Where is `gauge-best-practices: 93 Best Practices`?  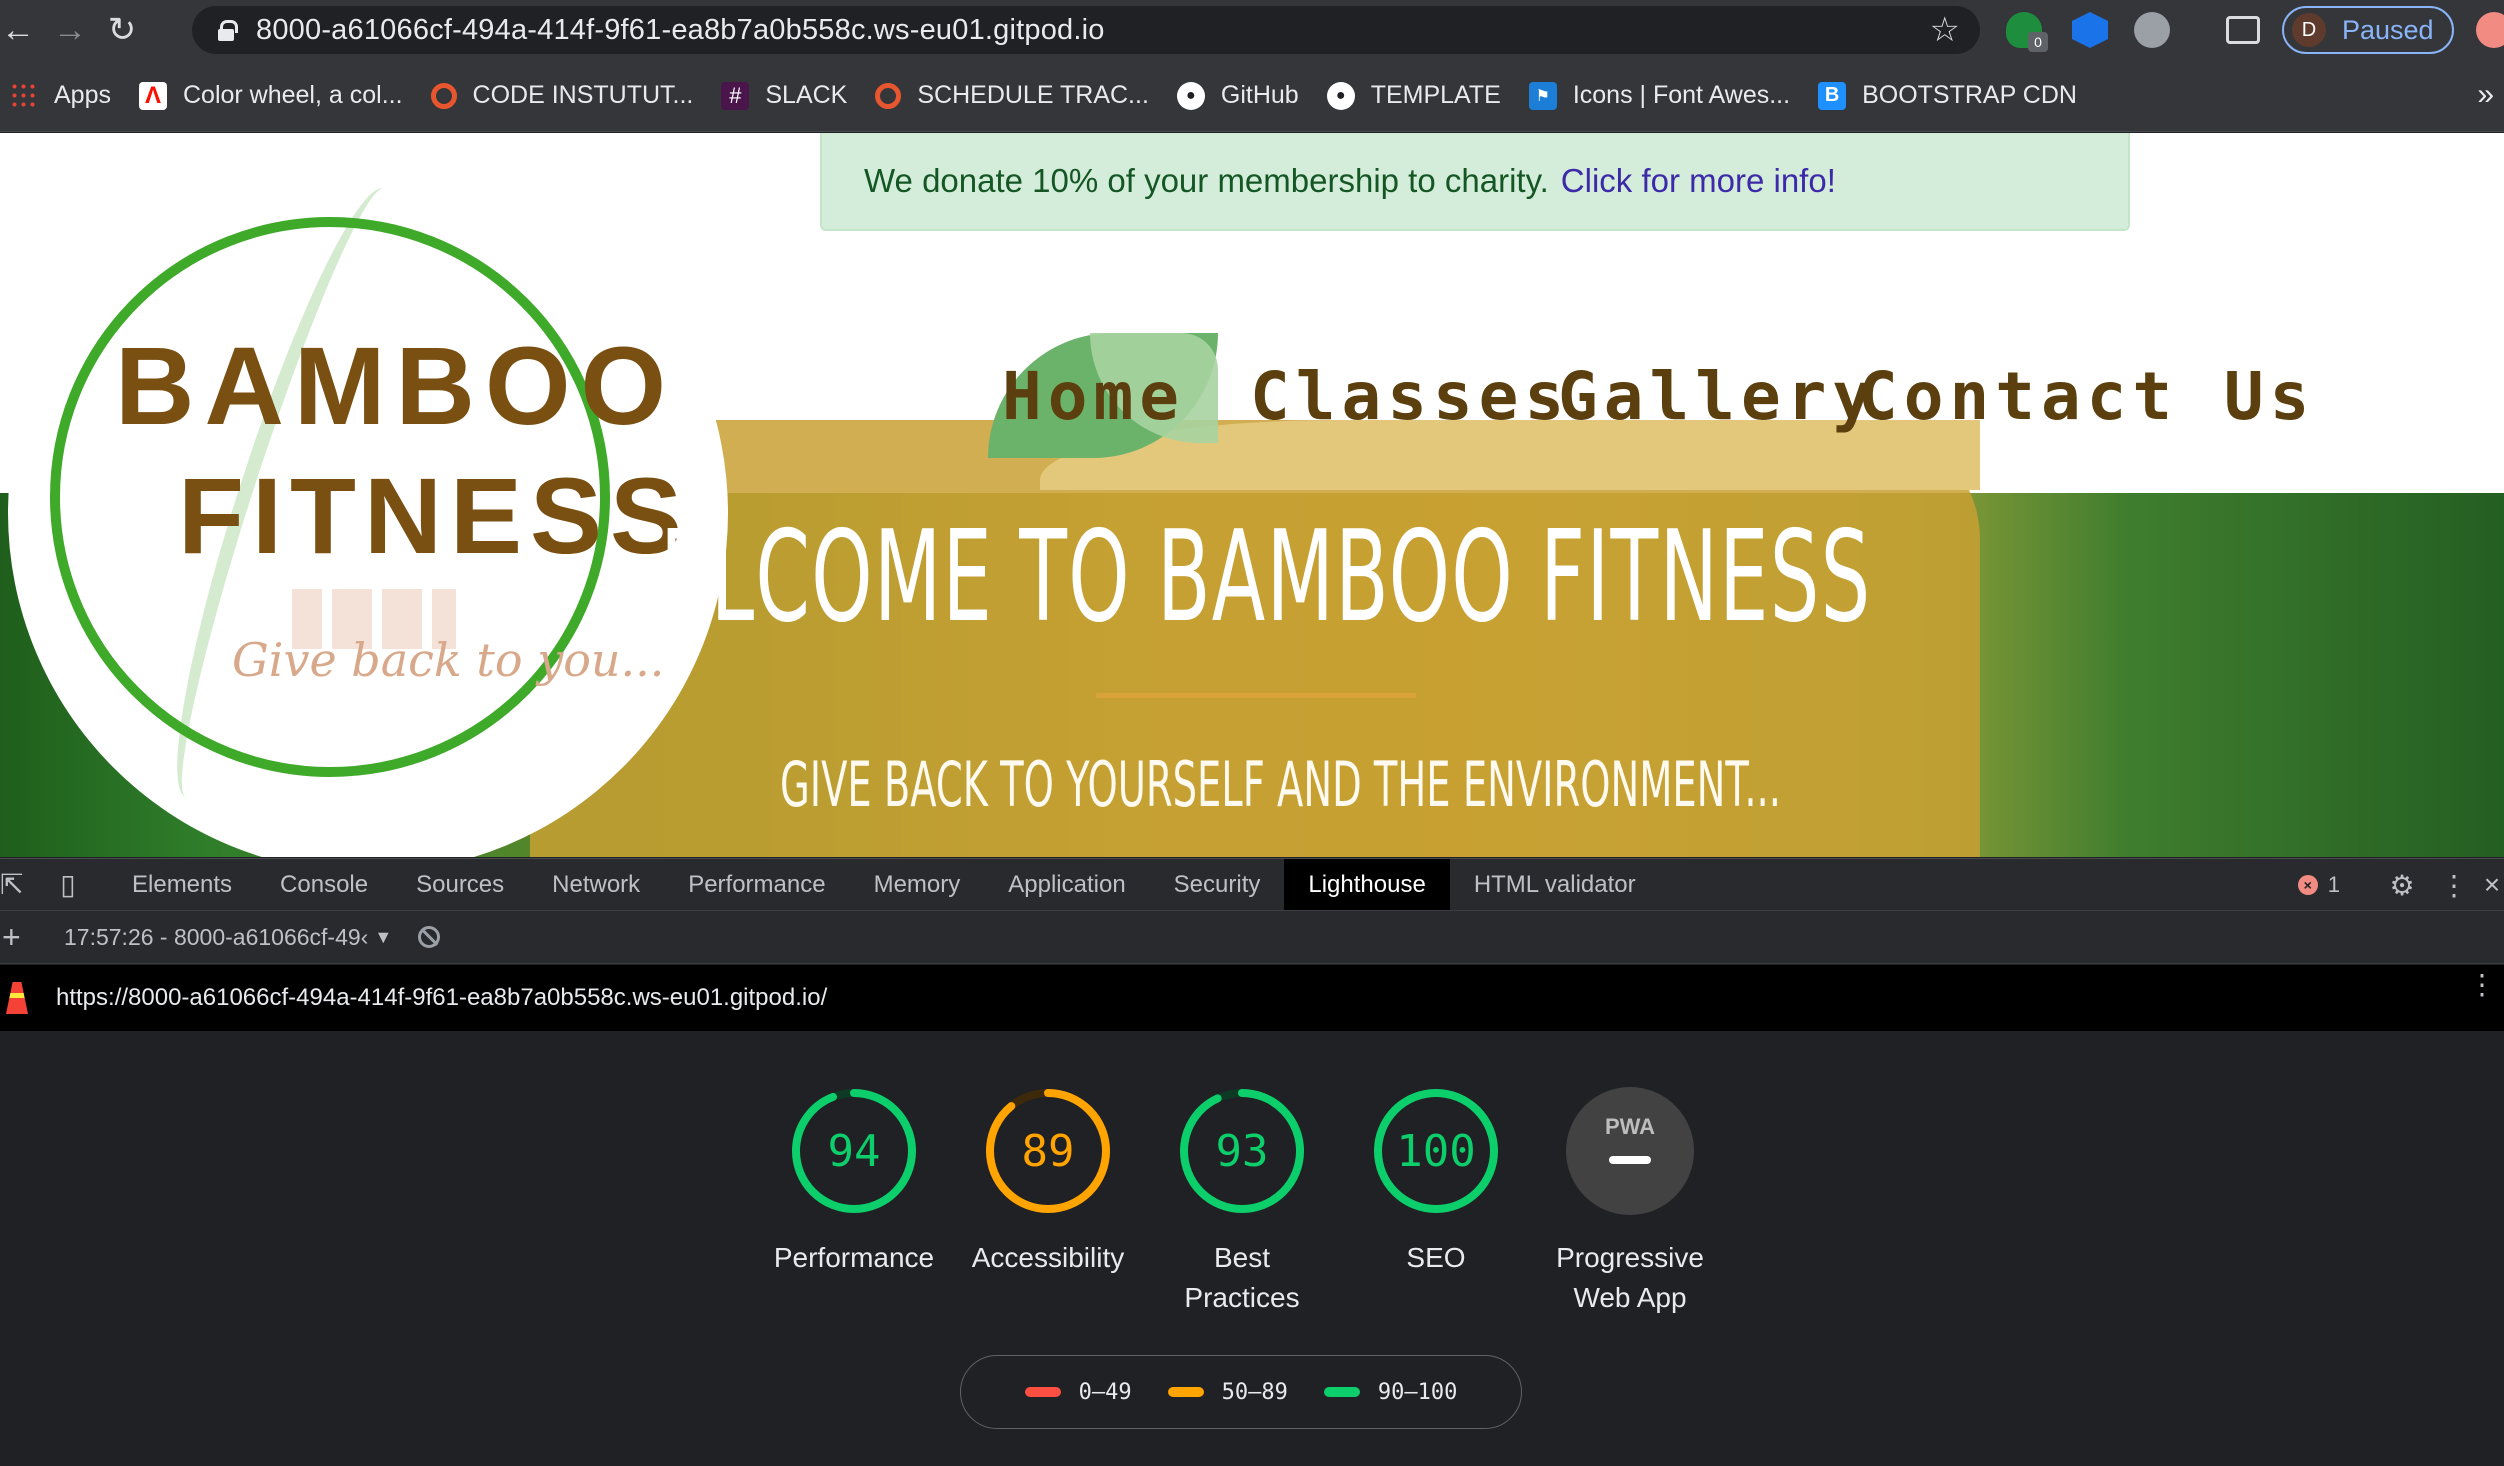
gauge-best-practices: 93 Best Practices is located at coordinates (1242, 1202).